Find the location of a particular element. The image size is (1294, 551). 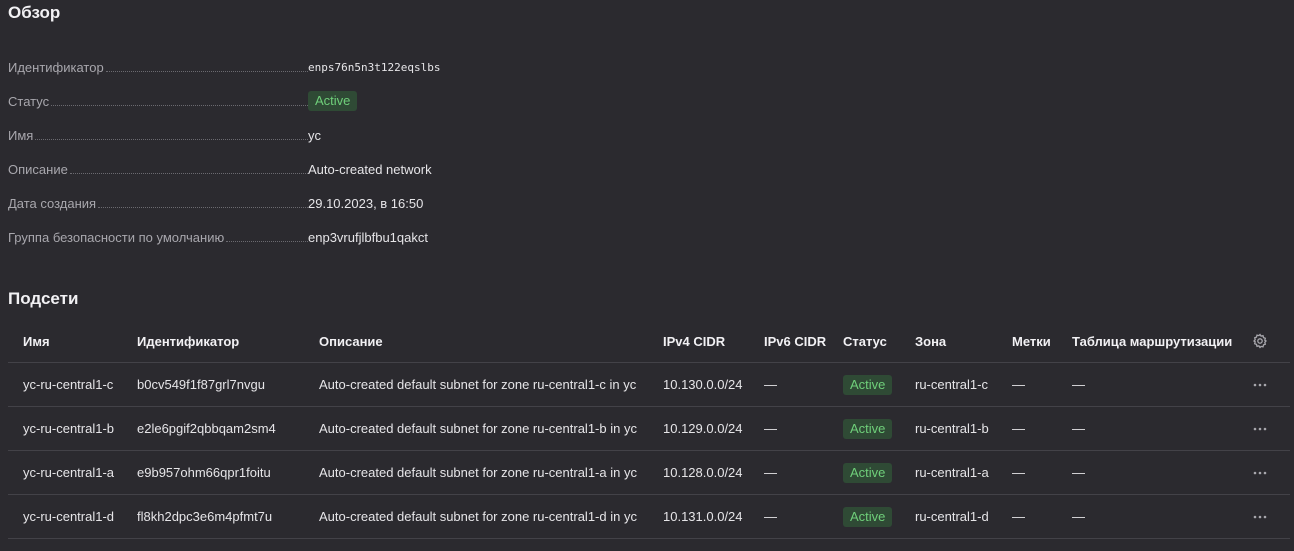

subnet-name: yc-ru-central1-d is located at coordinates (68, 516).